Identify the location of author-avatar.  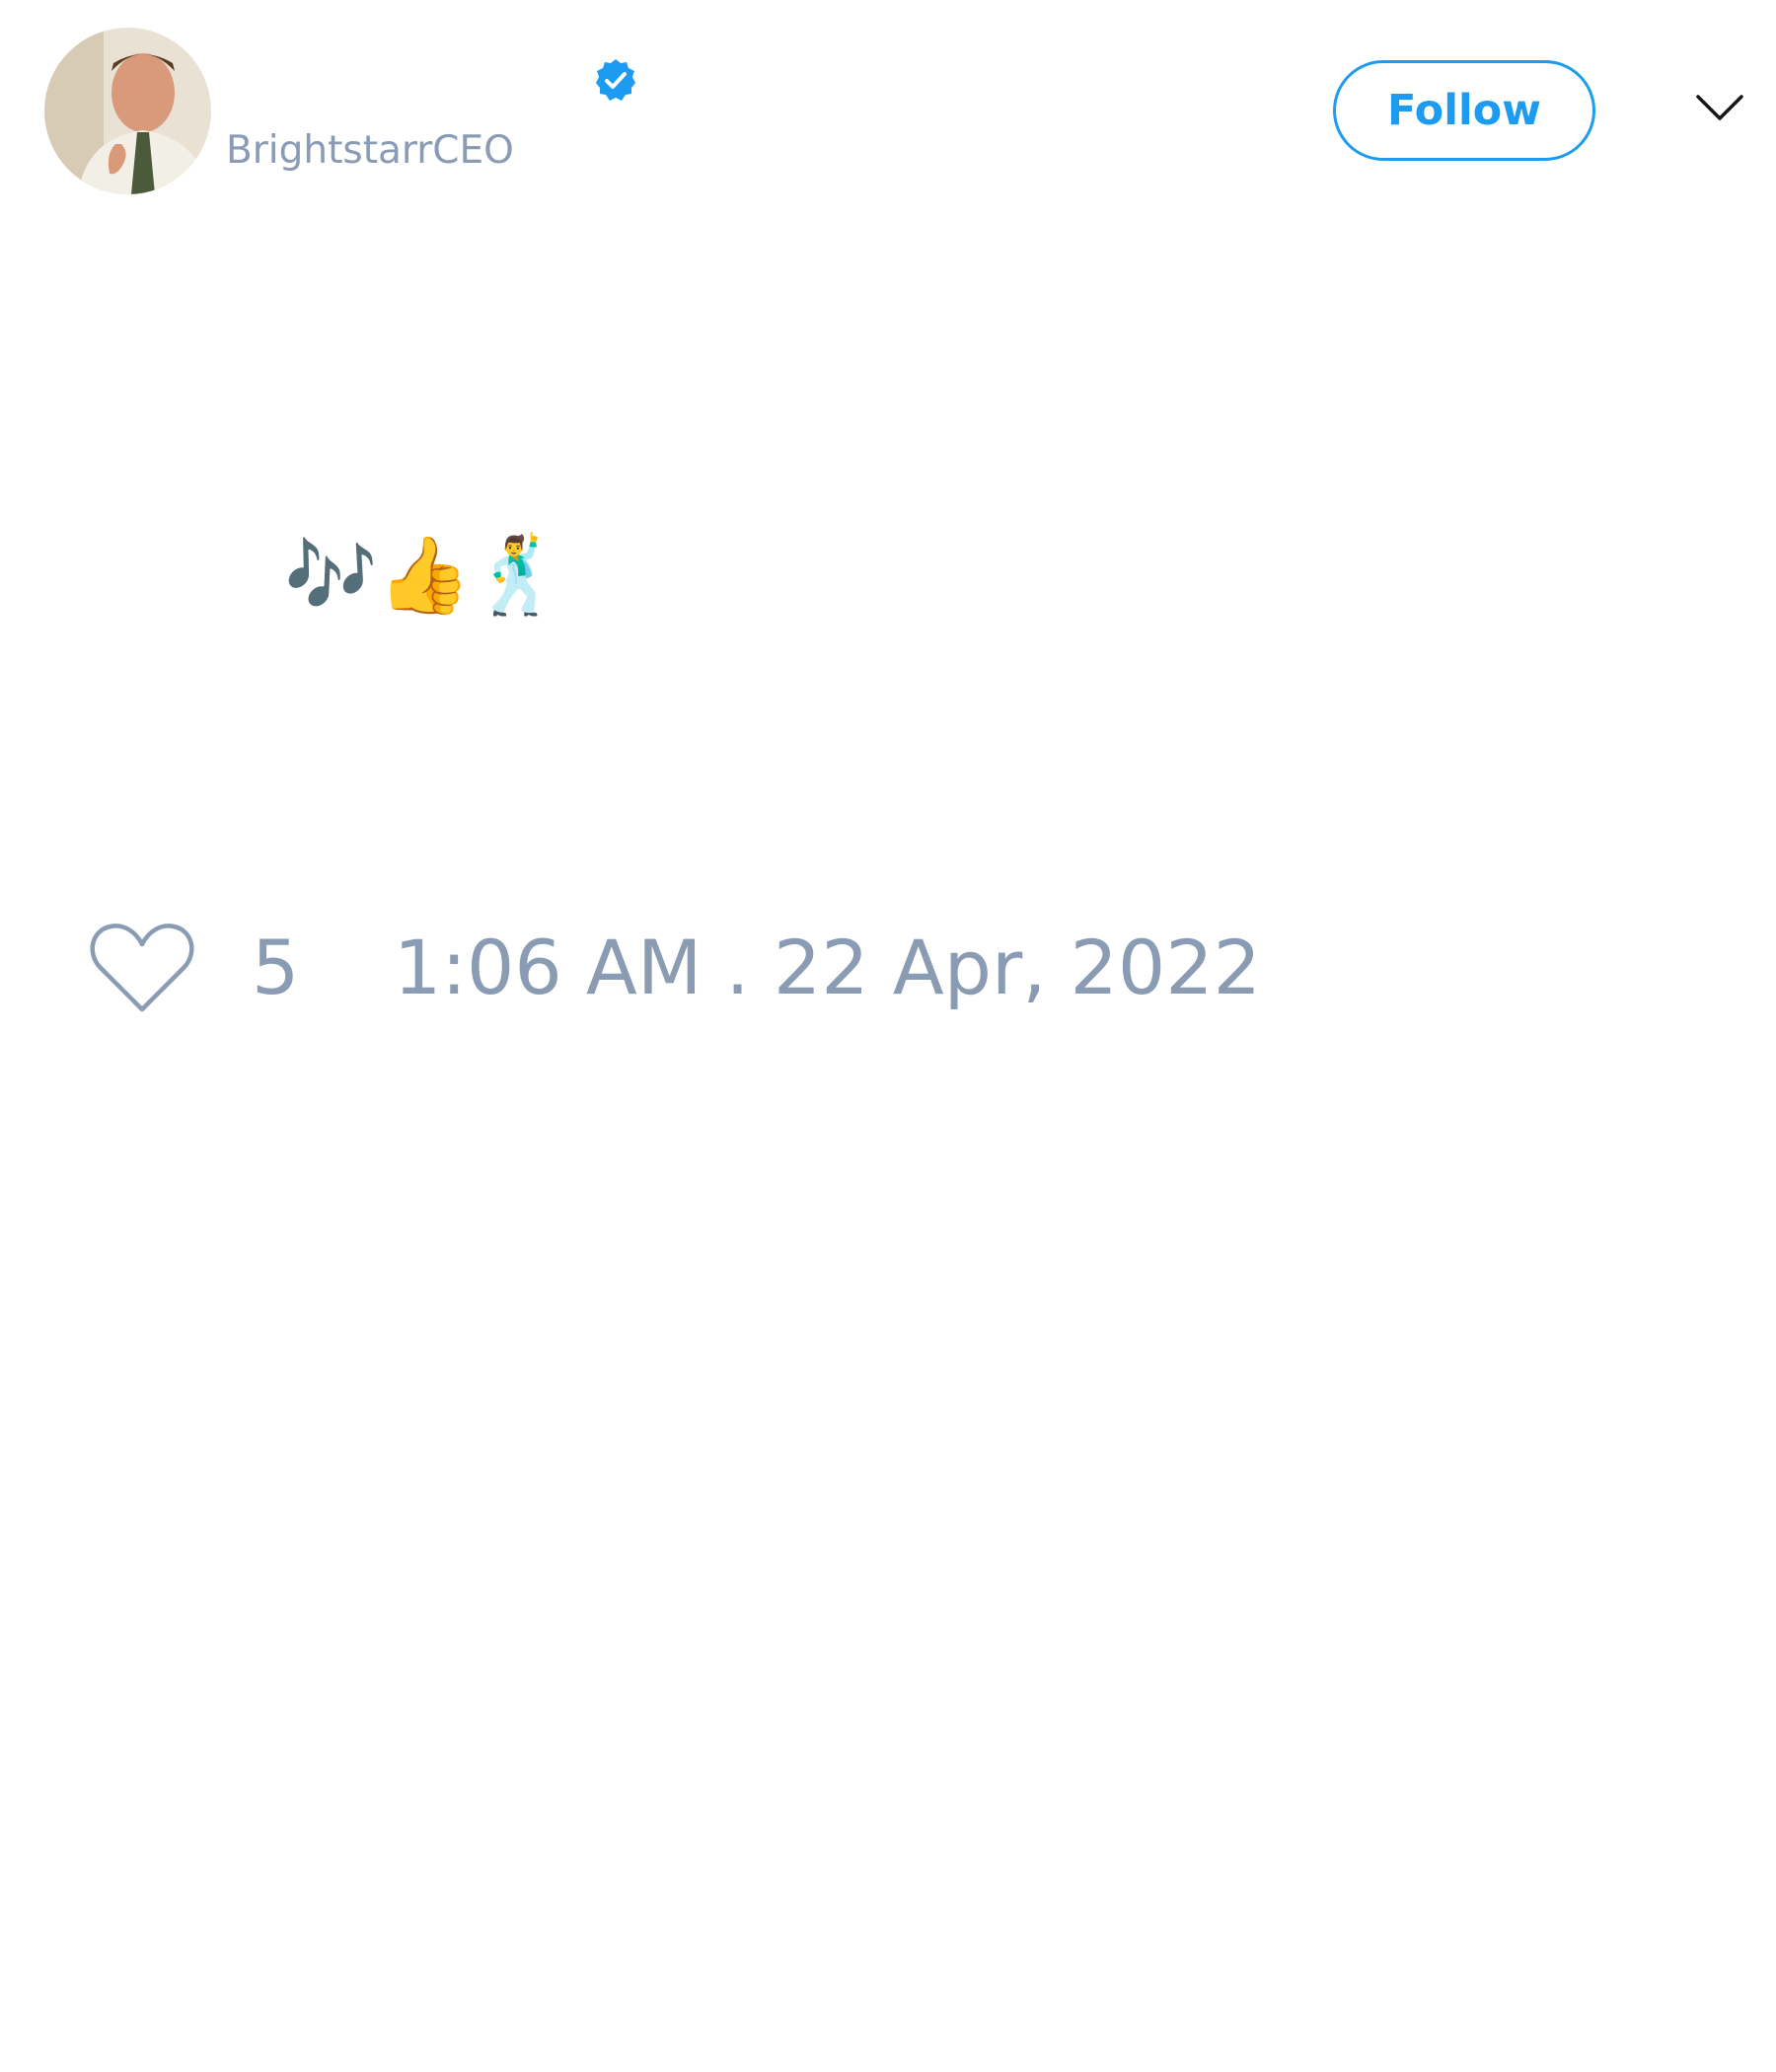
(128, 111).